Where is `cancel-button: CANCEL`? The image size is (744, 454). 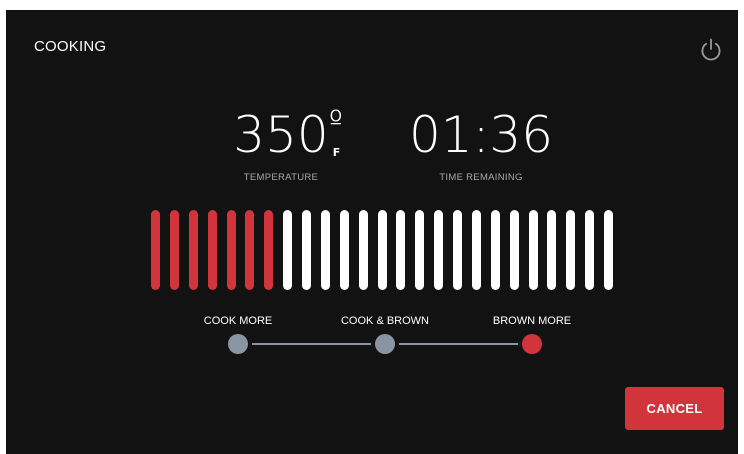
cancel-button: CANCEL is located at coordinates (674, 408).